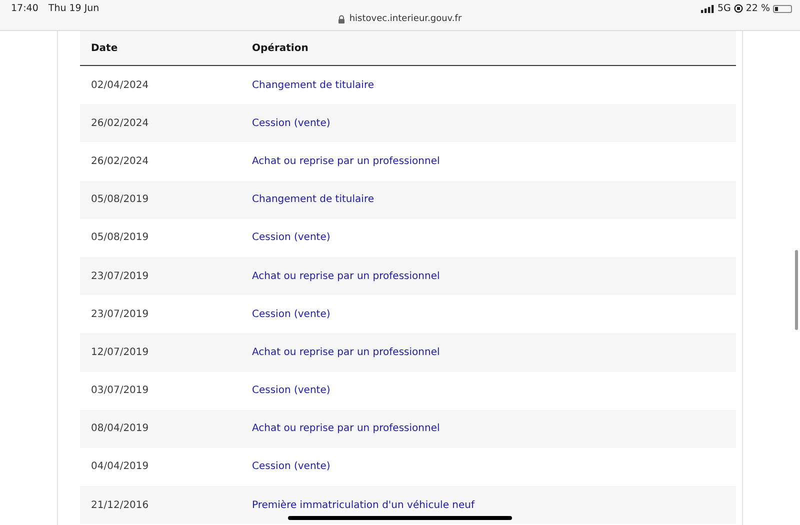 Image resolution: width=800 pixels, height=525 pixels. Describe the element at coordinates (738, 8) in the screenshot. I see `orientation-lock-icon` at that location.